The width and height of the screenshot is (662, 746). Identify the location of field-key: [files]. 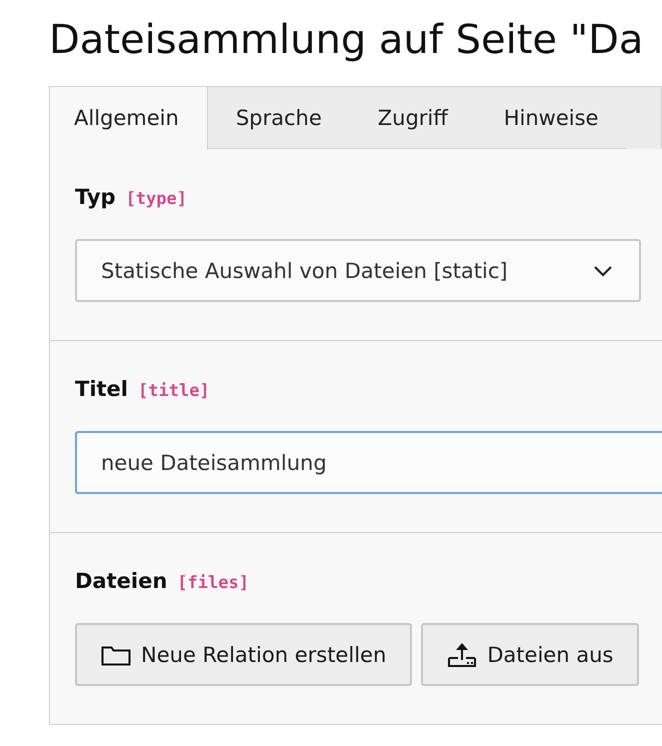
(213, 583).